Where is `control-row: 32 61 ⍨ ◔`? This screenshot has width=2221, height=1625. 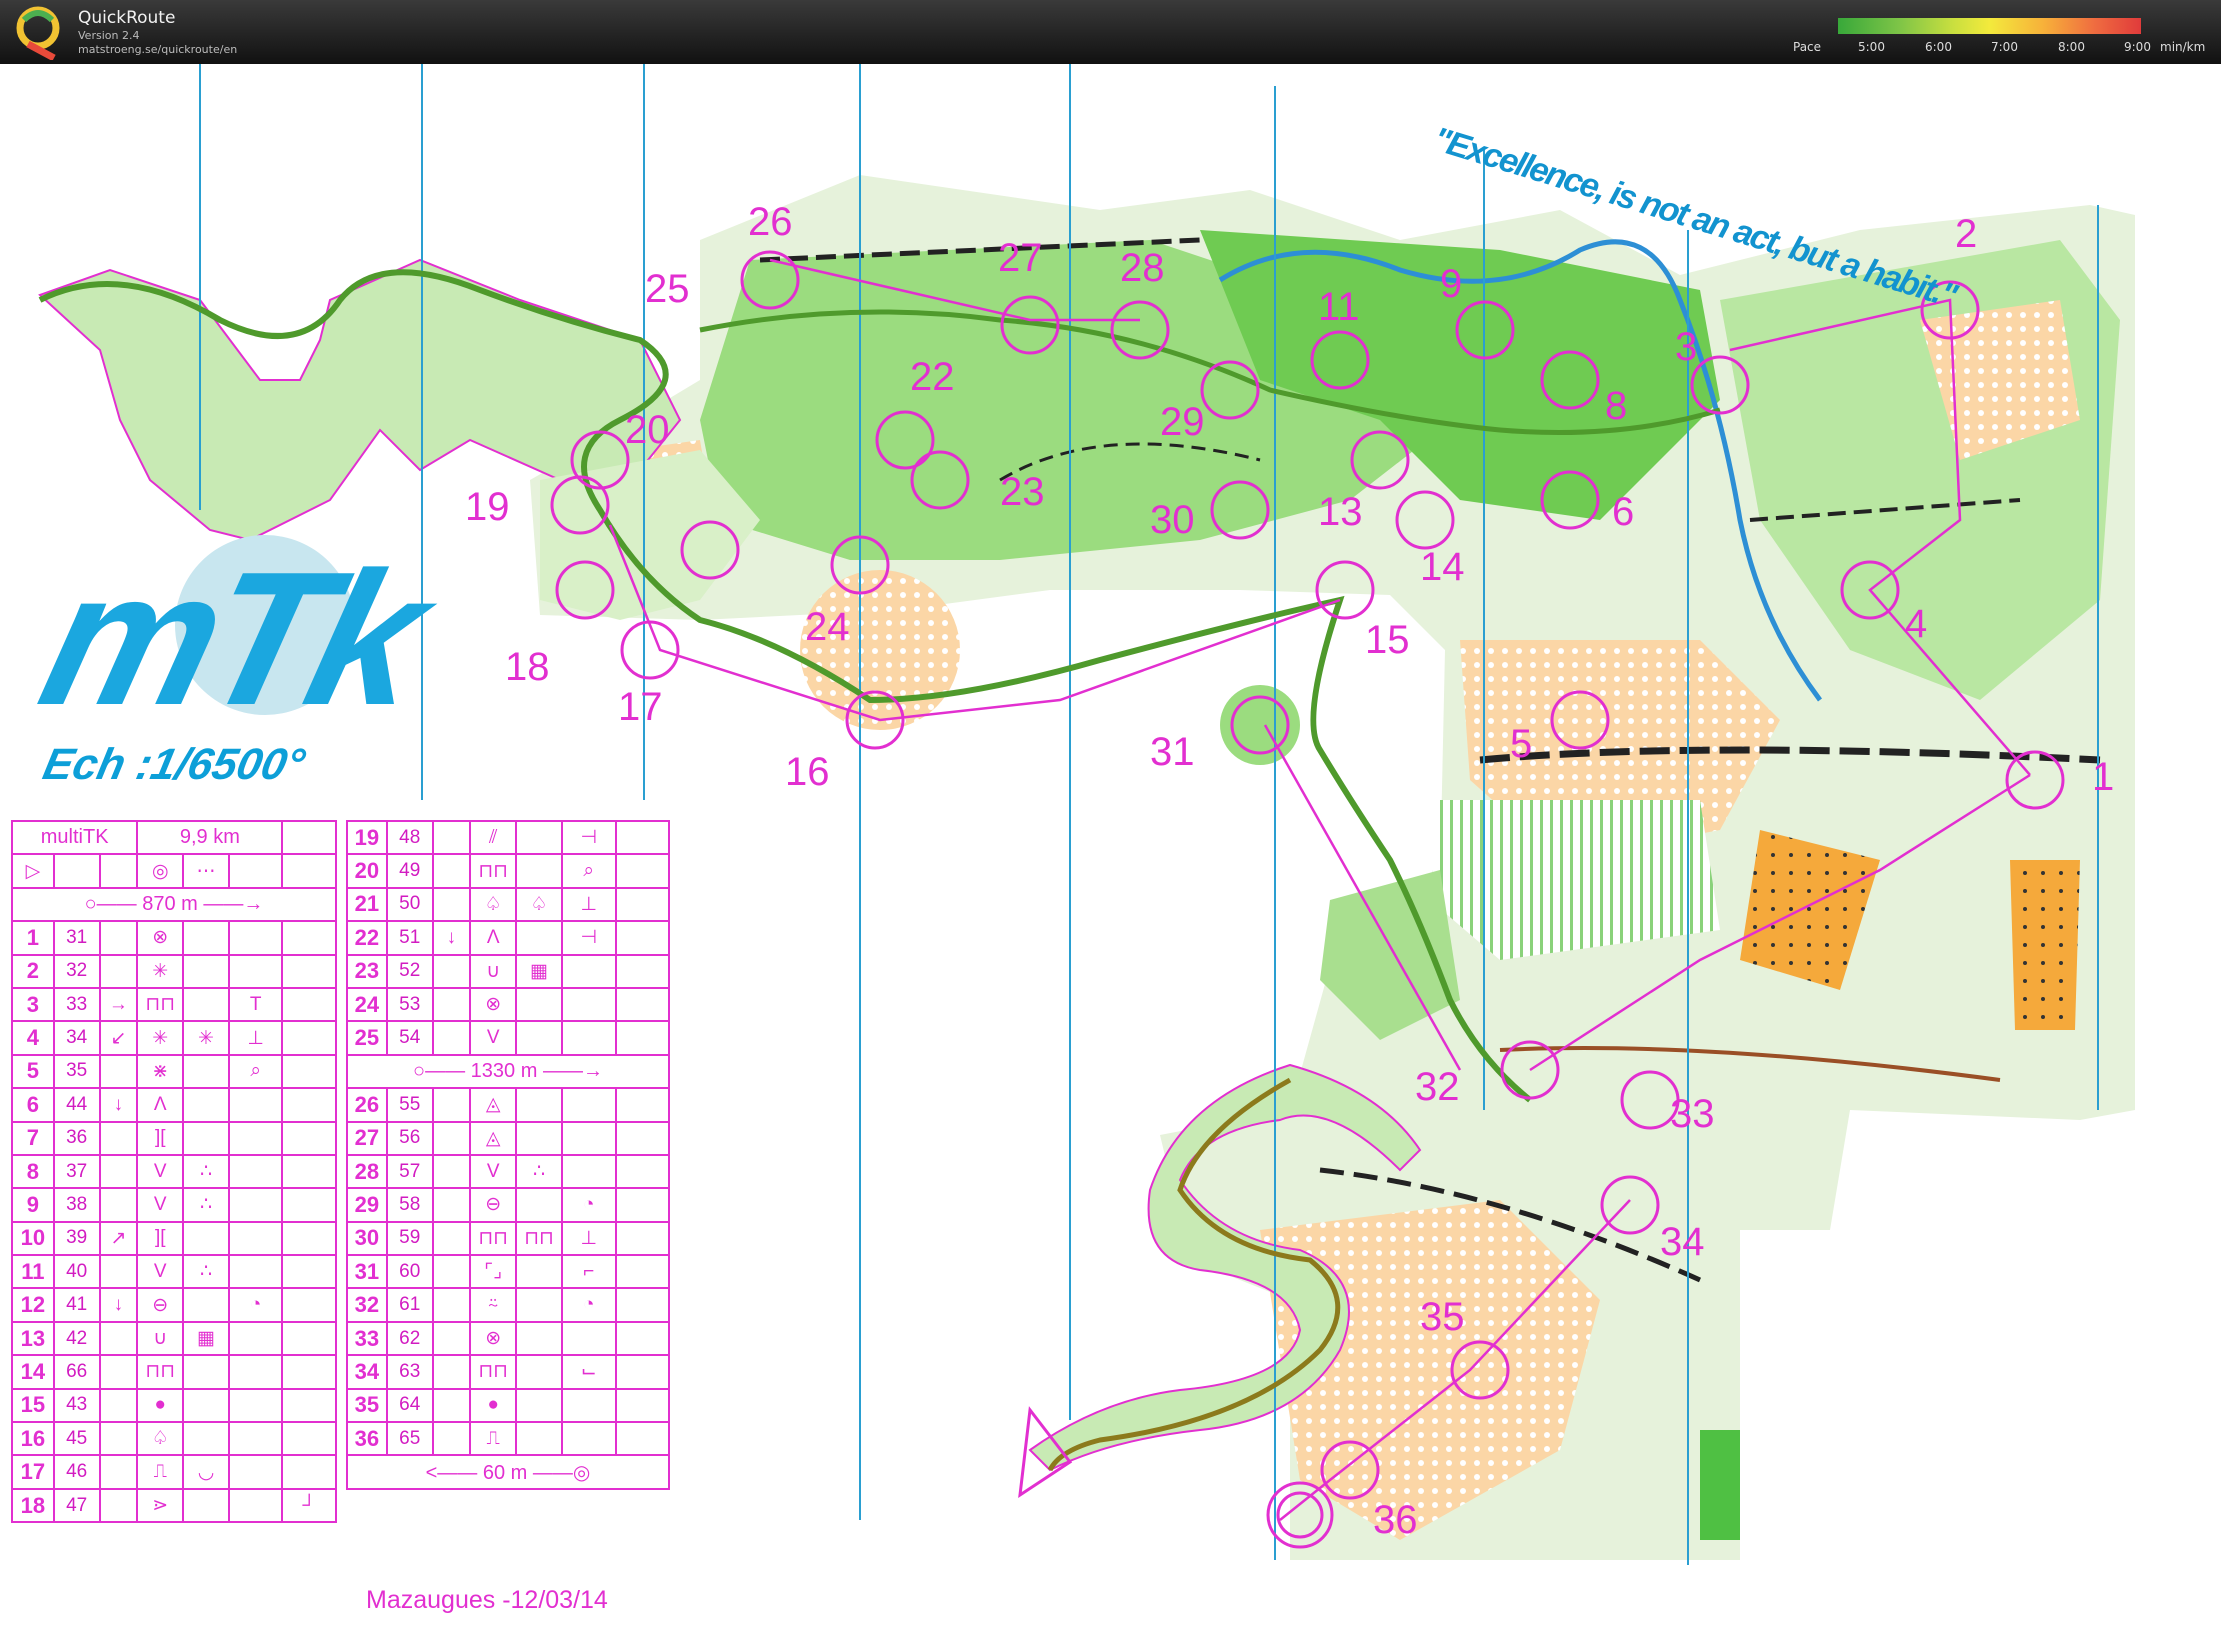
control-row: 32 61 ⍨ ◔ is located at coordinates (508, 1305).